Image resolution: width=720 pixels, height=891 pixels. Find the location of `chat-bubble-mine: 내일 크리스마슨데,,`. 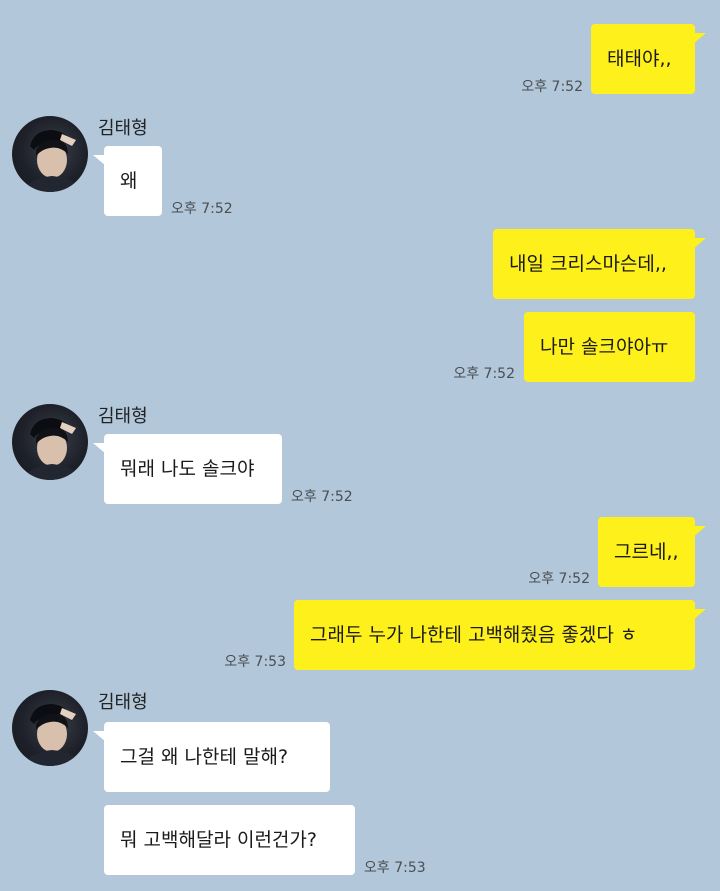

chat-bubble-mine: 내일 크리스마슨데,, is located at coordinates (599, 264).